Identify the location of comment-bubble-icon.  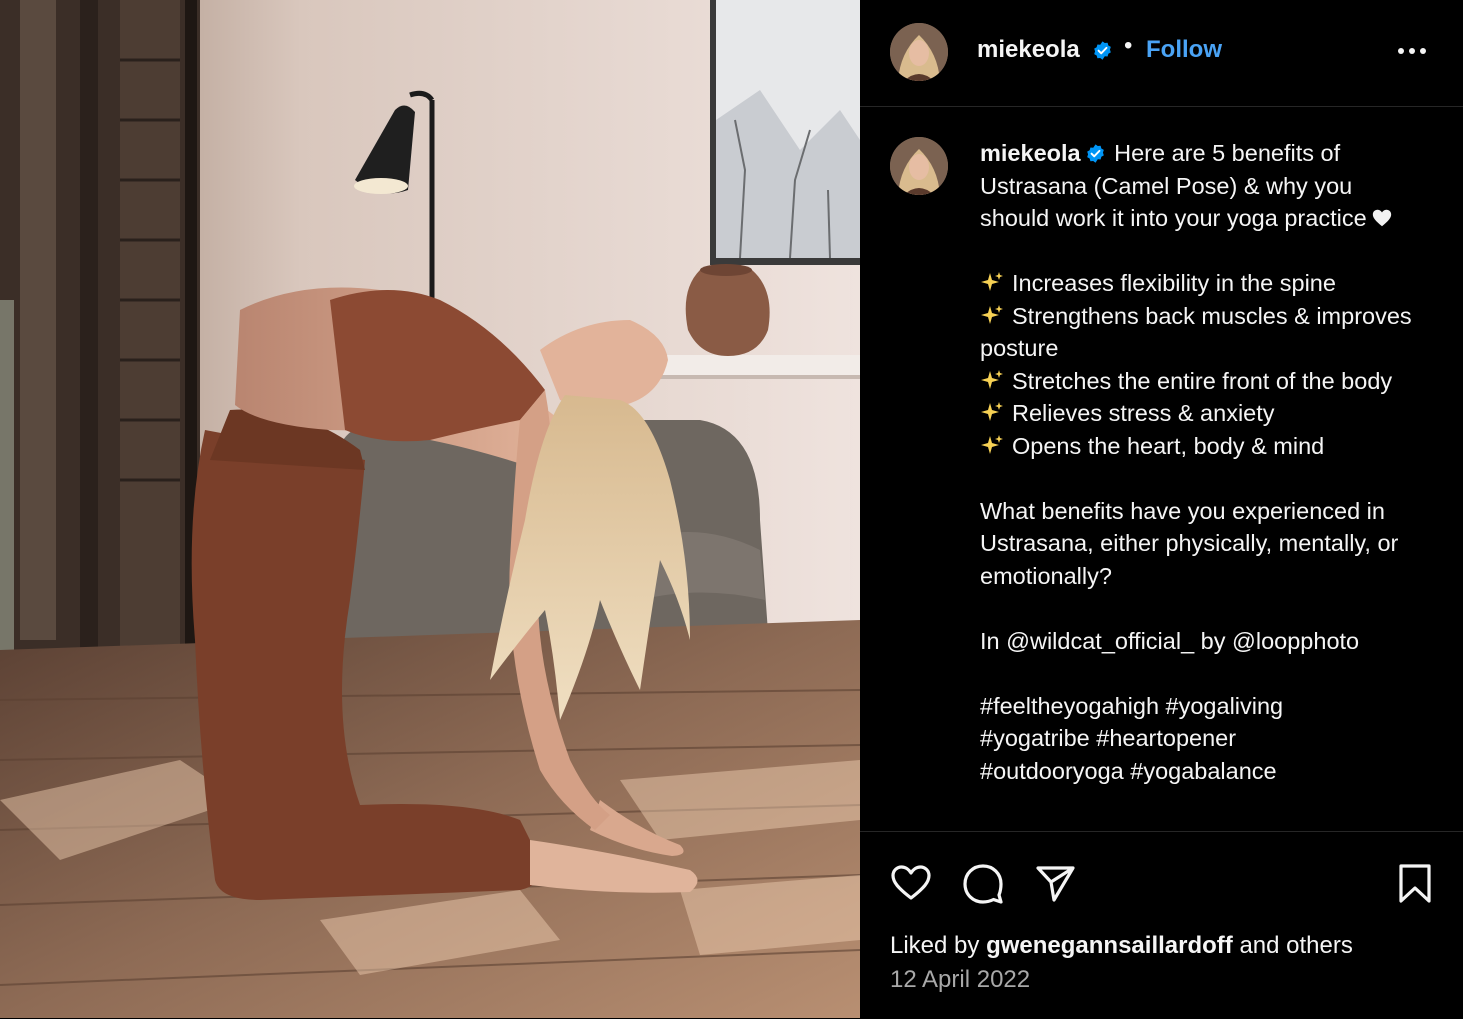
(983, 883).